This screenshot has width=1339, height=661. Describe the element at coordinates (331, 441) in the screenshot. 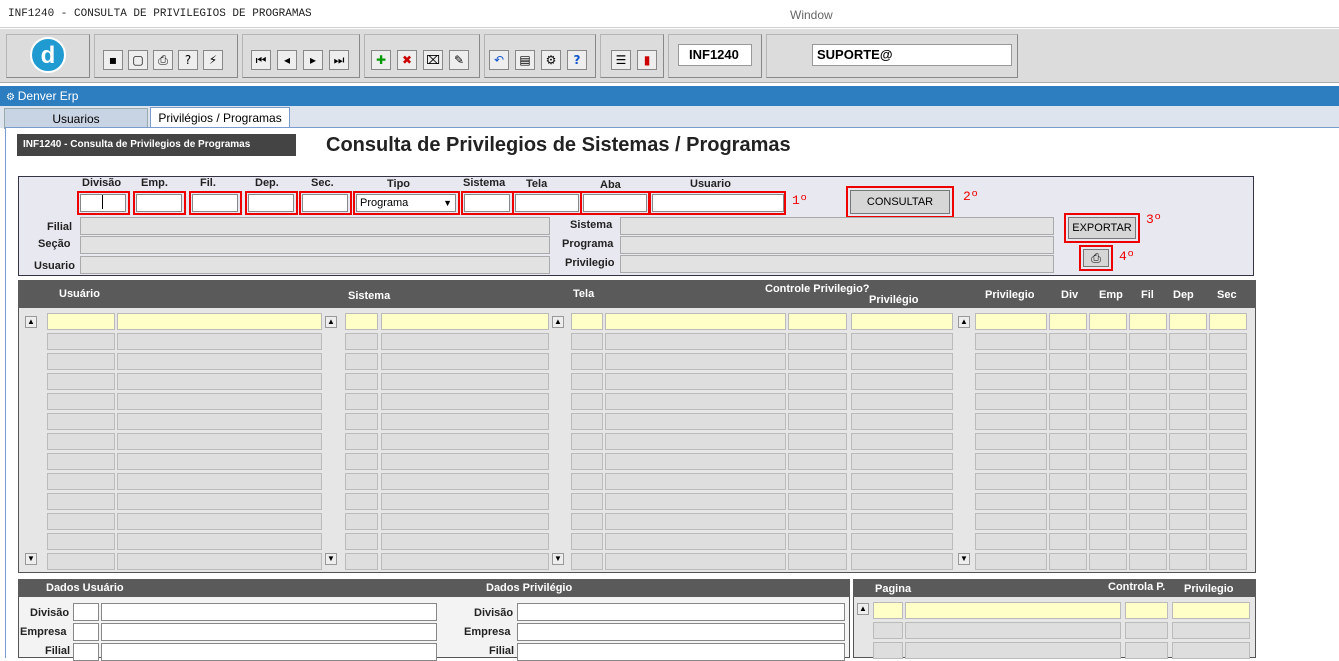

I see `grid-scrollbar` at that location.